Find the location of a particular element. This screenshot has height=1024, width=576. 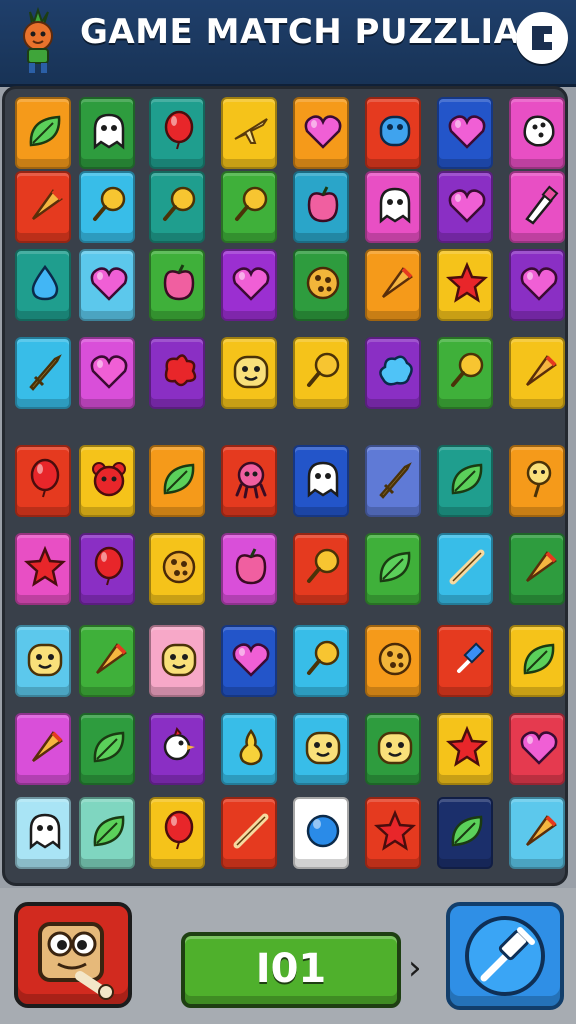

pin-icon is located at coordinates (471, 657).